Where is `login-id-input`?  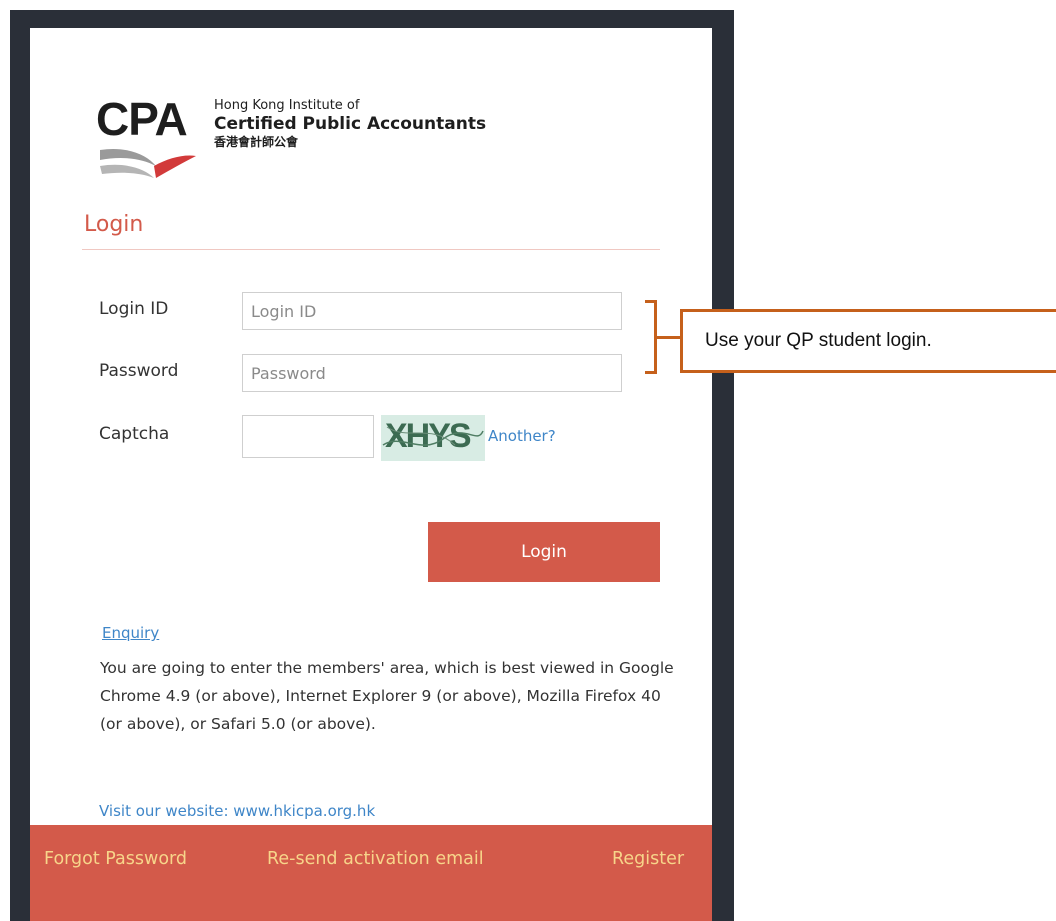 login-id-input is located at coordinates (432, 311).